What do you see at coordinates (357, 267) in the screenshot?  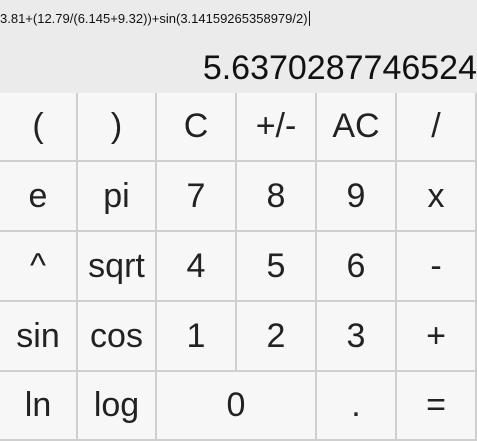 I see `digit-6-button: 6` at bounding box center [357, 267].